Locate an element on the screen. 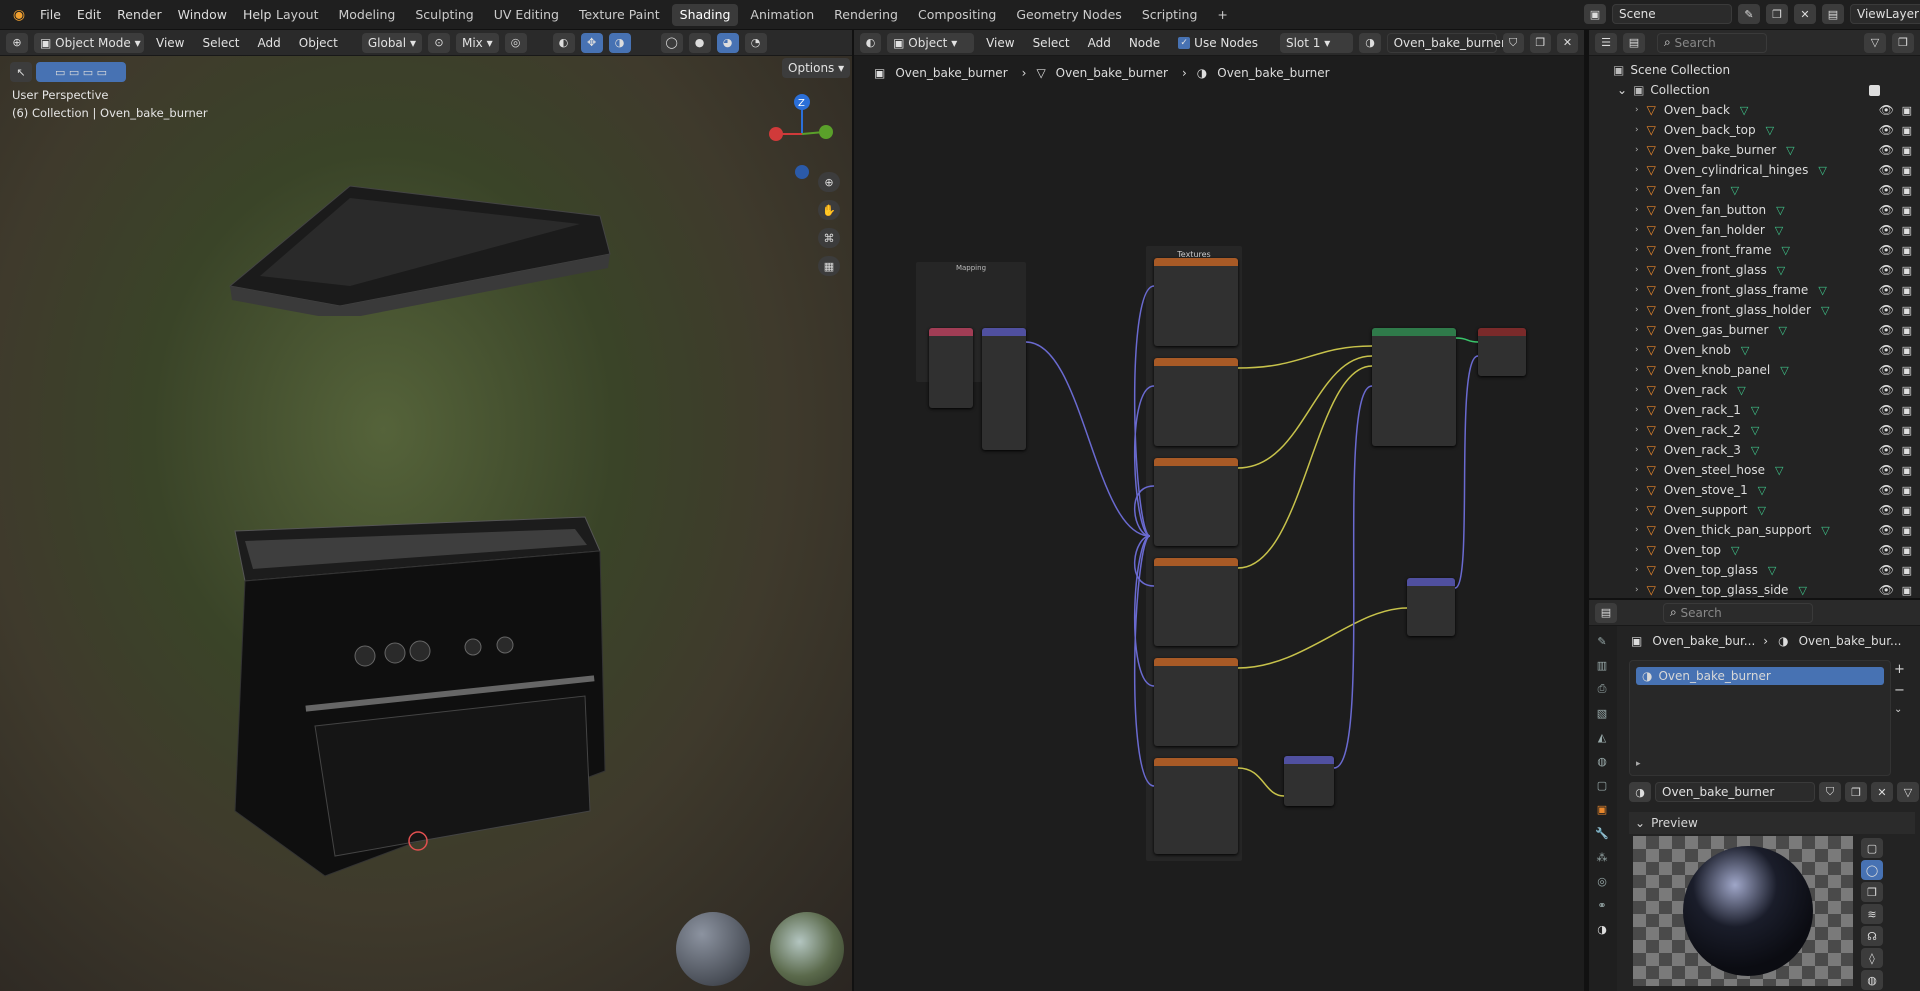  options-button: Options ▾ is located at coordinates (816, 68).